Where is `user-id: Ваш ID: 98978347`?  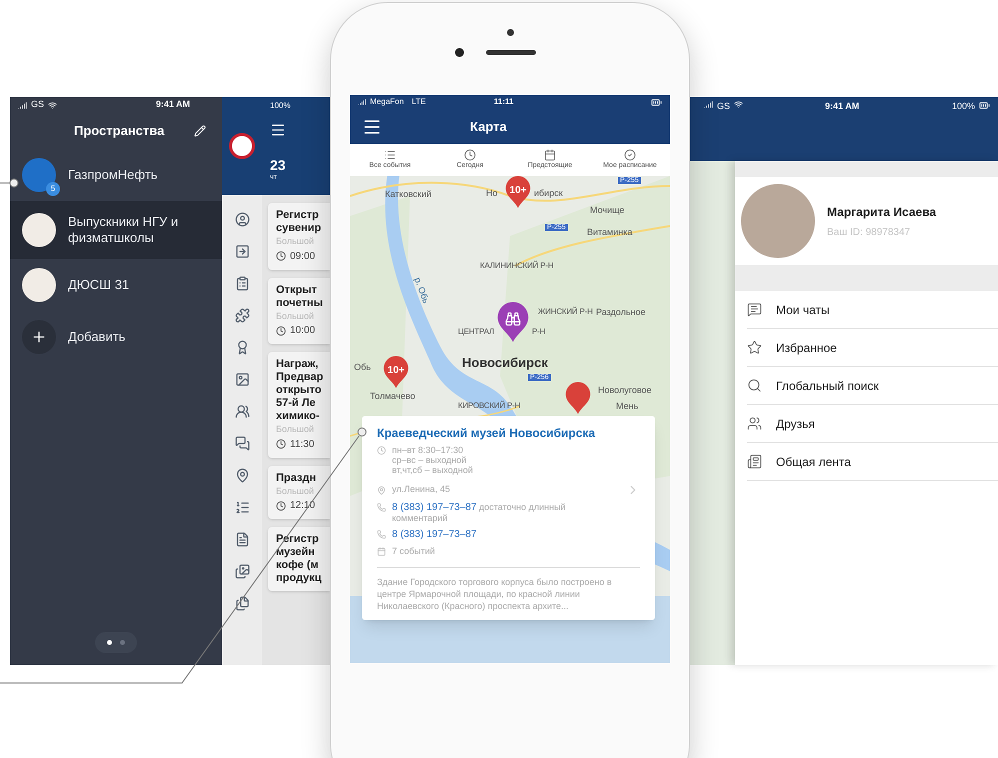
user-id: Ваш ID: 98978347 is located at coordinates (869, 233).